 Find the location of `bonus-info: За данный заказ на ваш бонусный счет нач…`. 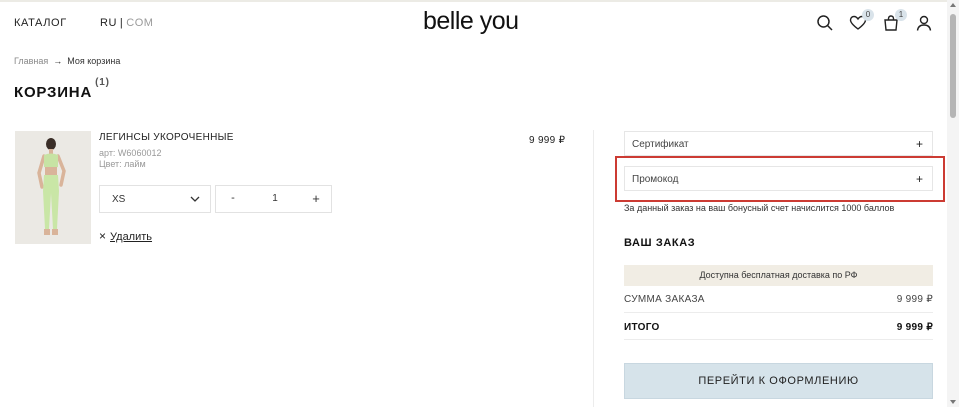

bonus-info: За данный заказ на ваш бонусный счет нач… is located at coordinates (759, 208).